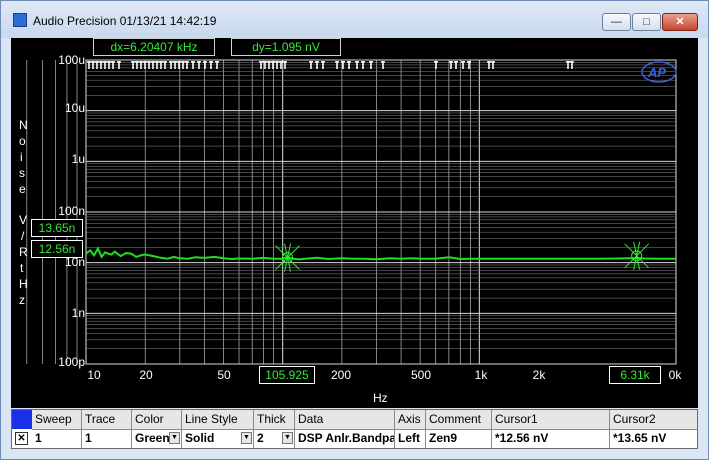 This screenshot has height=460, width=709. Describe the element at coordinates (260, 438) in the screenshot. I see `cell-thick-value: 2` at that location.